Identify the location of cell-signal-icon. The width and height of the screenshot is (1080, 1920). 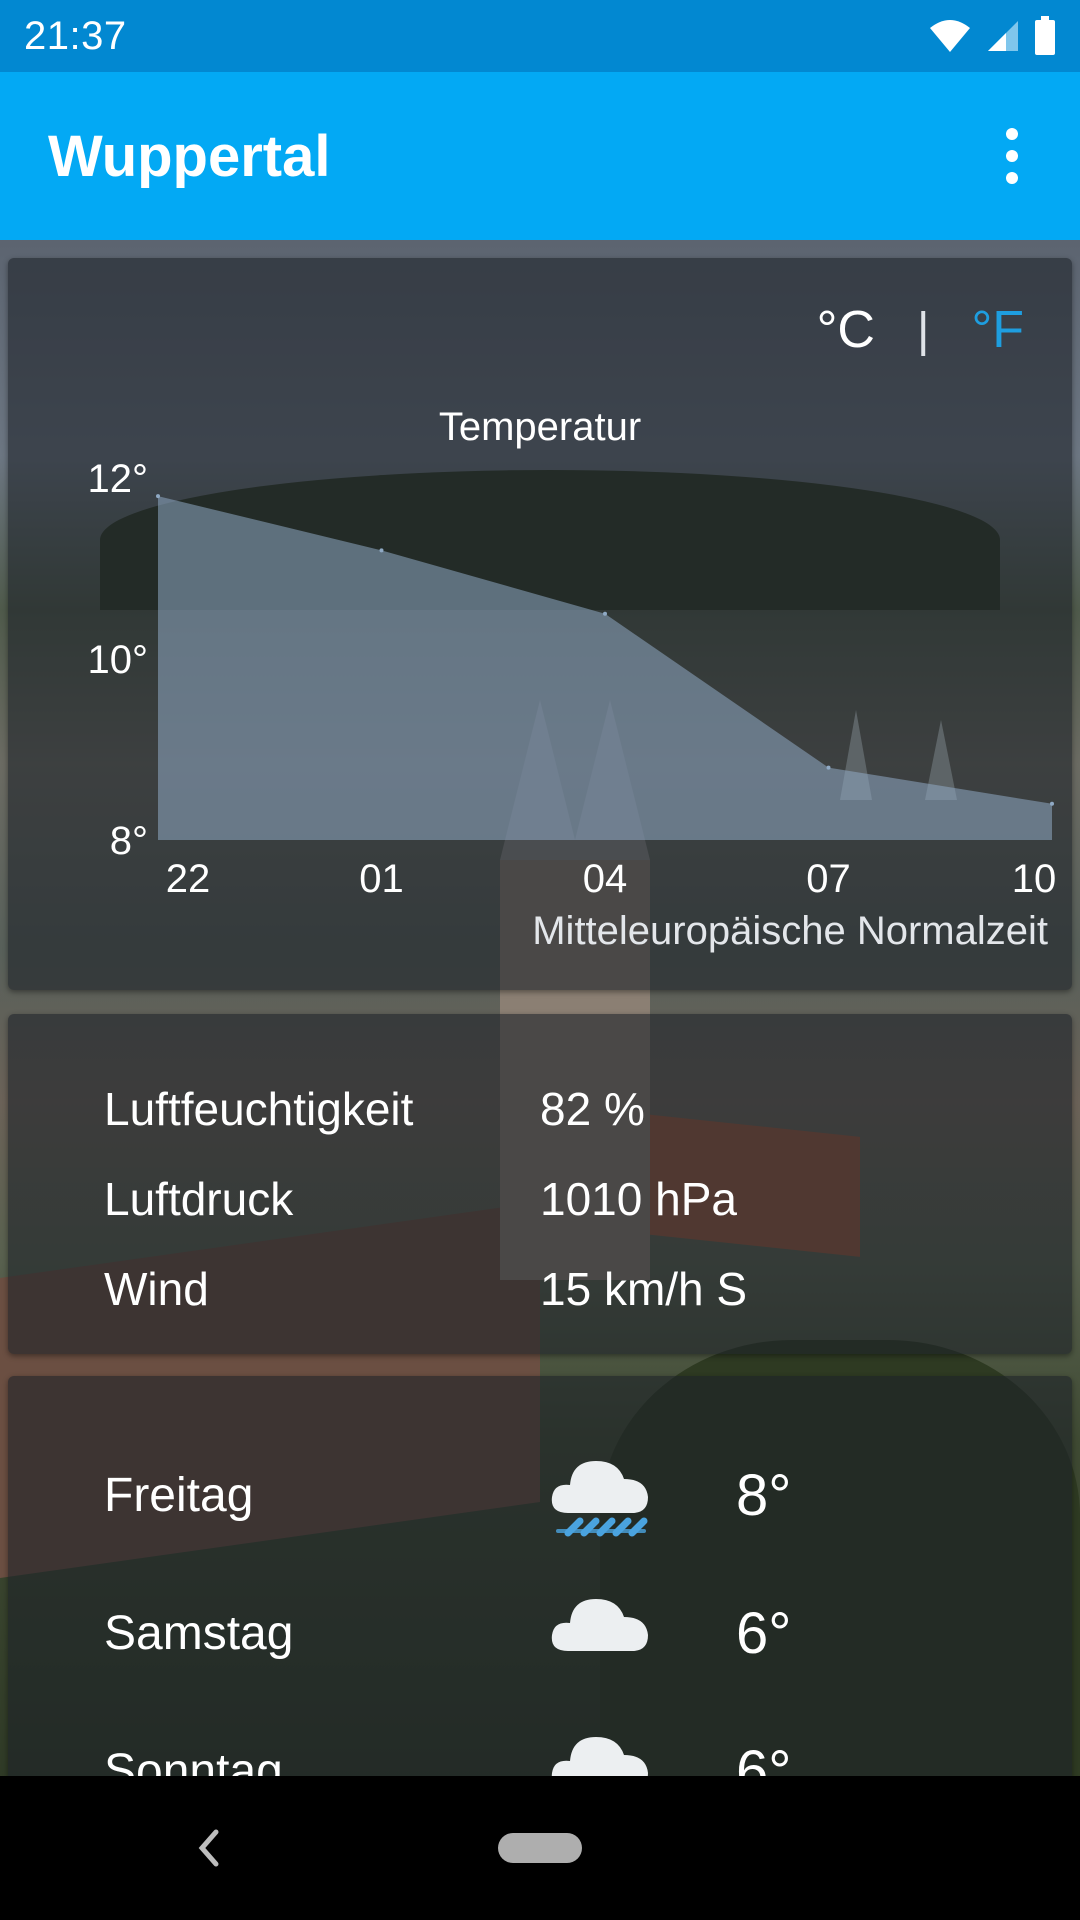
(1003, 36).